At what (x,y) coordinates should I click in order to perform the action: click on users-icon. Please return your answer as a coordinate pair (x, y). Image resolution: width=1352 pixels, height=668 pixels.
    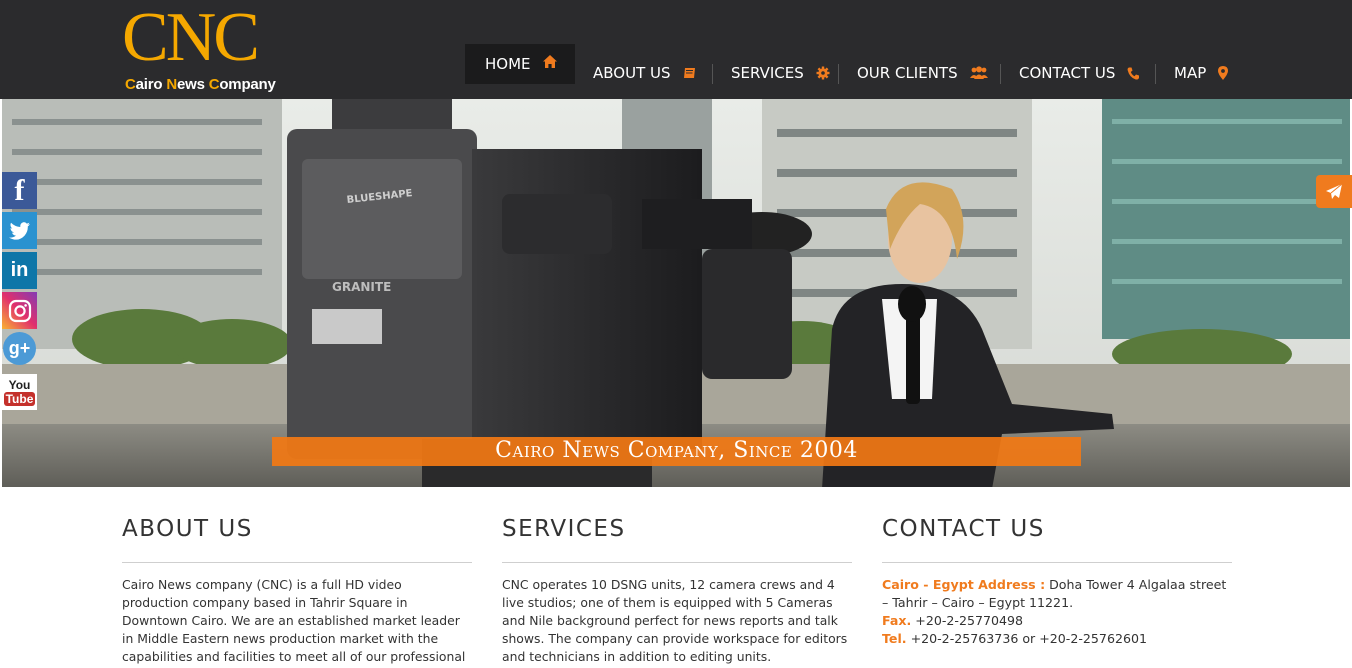
    Looking at the image, I should click on (978, 73).